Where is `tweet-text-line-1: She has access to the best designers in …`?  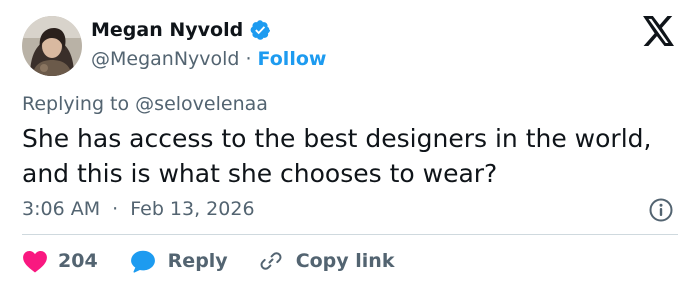 tweet-text-line-1: She has access to the best designers in … is located at coordinates (337, 138).